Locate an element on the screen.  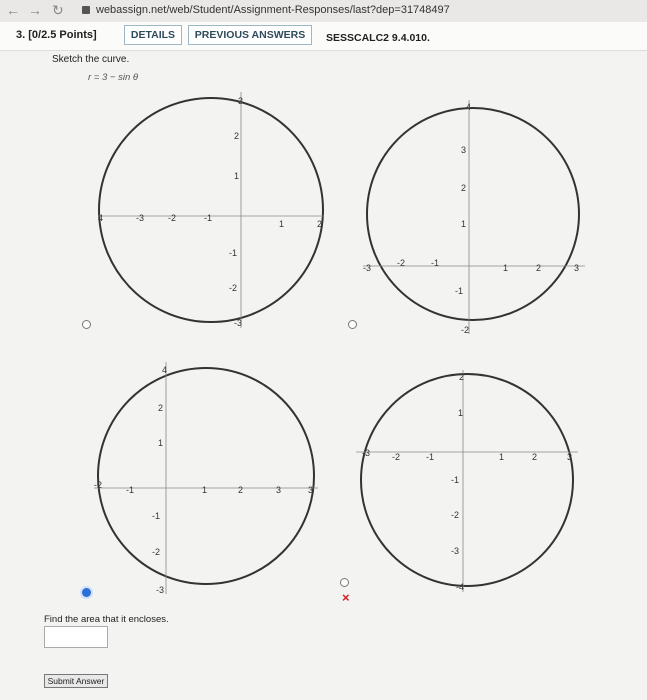
back-icon: ← is located at coordinates (13, 10).